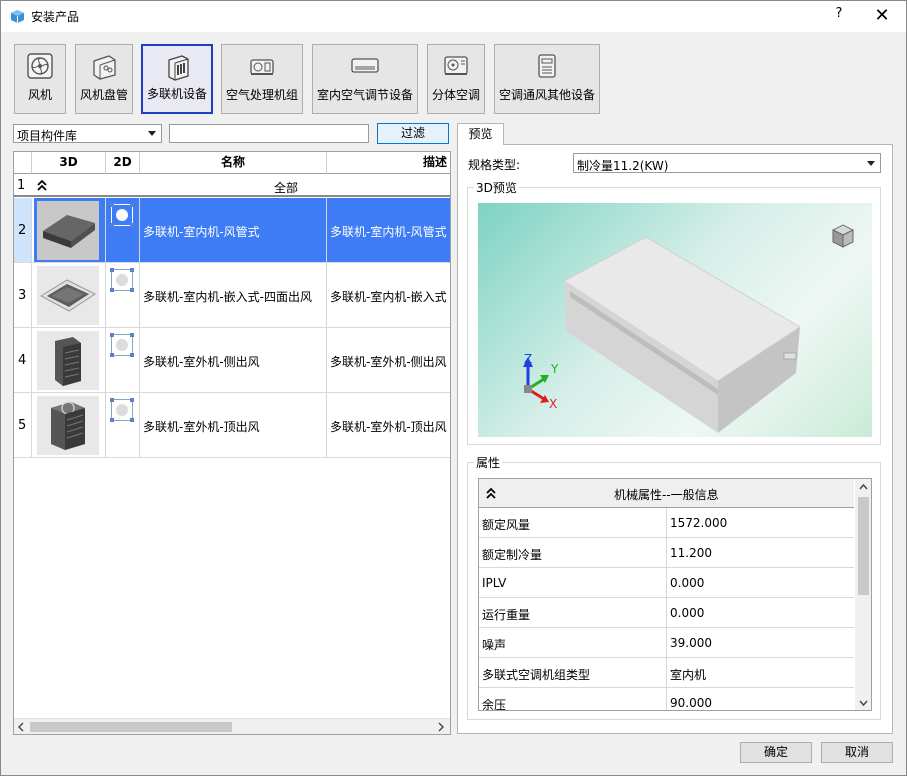 The image size is (907, 776). What do you see at coordinates (547, 79) in the screenshot?
I see `category-hvac-other-button: 空调通风其他设备` at bounding box center [547, 79].